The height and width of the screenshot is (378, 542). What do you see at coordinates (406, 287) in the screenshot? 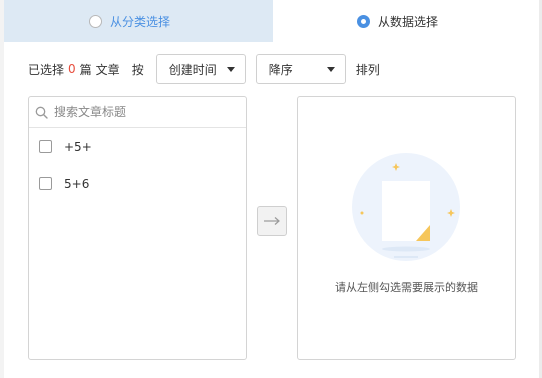
I see `empty-state-text: 请从左侧勾选需要展示的数据` at bounding box center [406, 287].